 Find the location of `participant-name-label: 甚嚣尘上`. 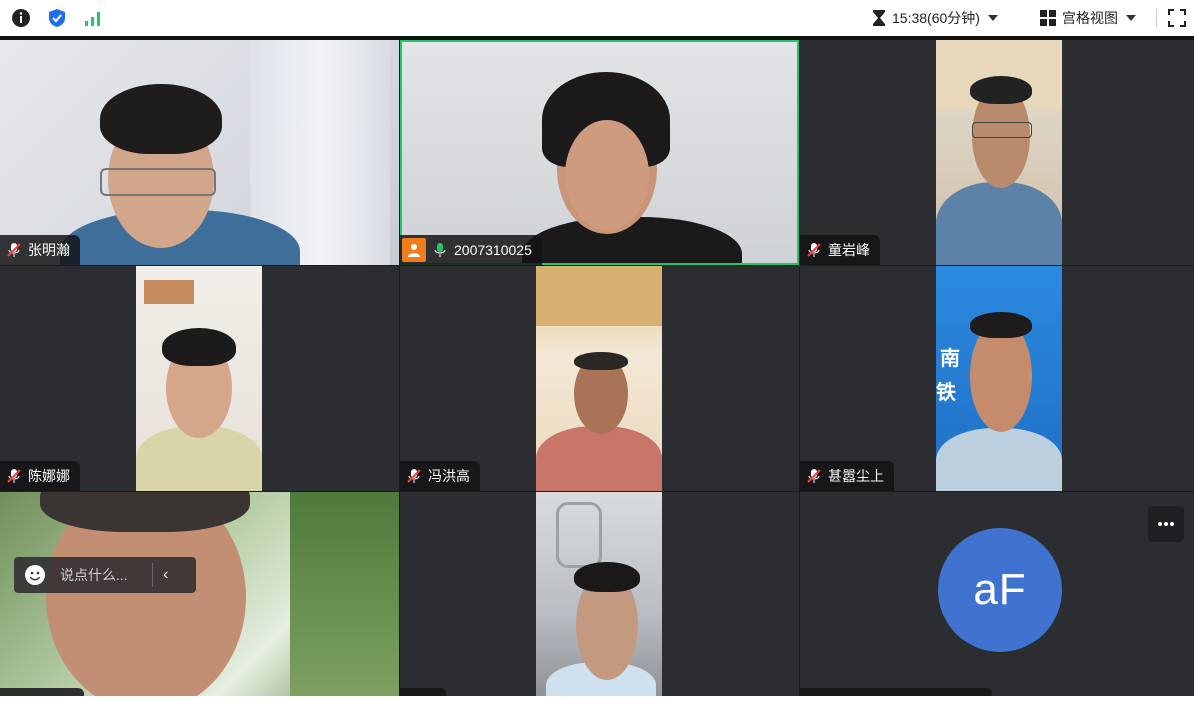

participant-name-label: 甚嚣尘上 is located at coordinates (847, 476).